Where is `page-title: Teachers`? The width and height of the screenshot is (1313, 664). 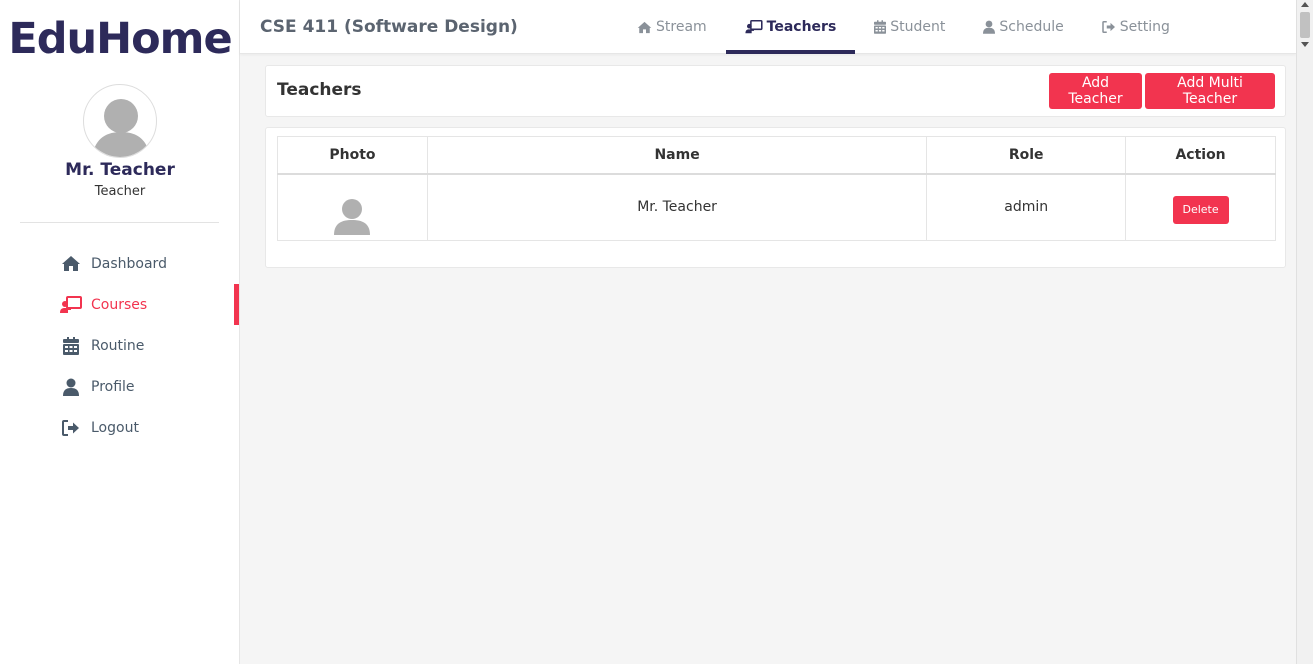 page-title: Teachers is located at coordinates (319, 90).